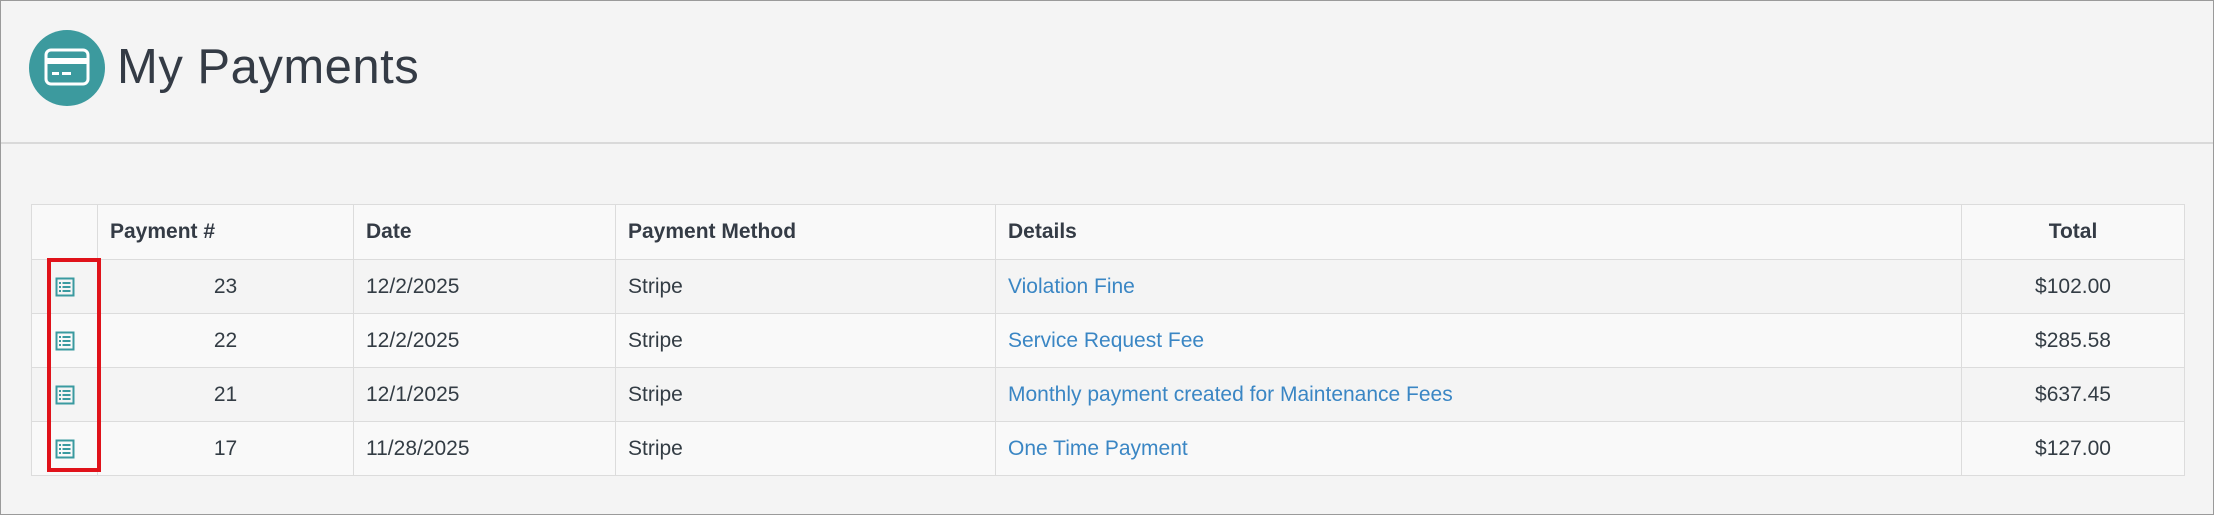  I want to click on column-header-details: Details, so click(1478, 232).